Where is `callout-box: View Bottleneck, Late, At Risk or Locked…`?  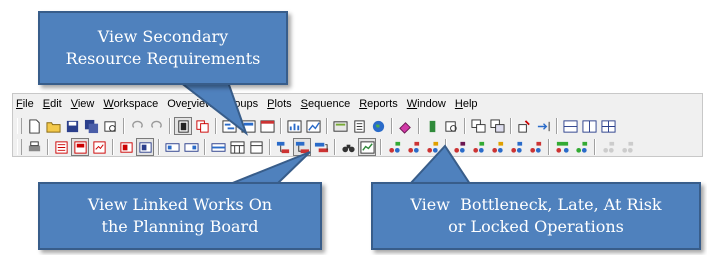 callout-box: View Bottleneck, Late, At Risk or Locked… is located at coordinates (536, 216).